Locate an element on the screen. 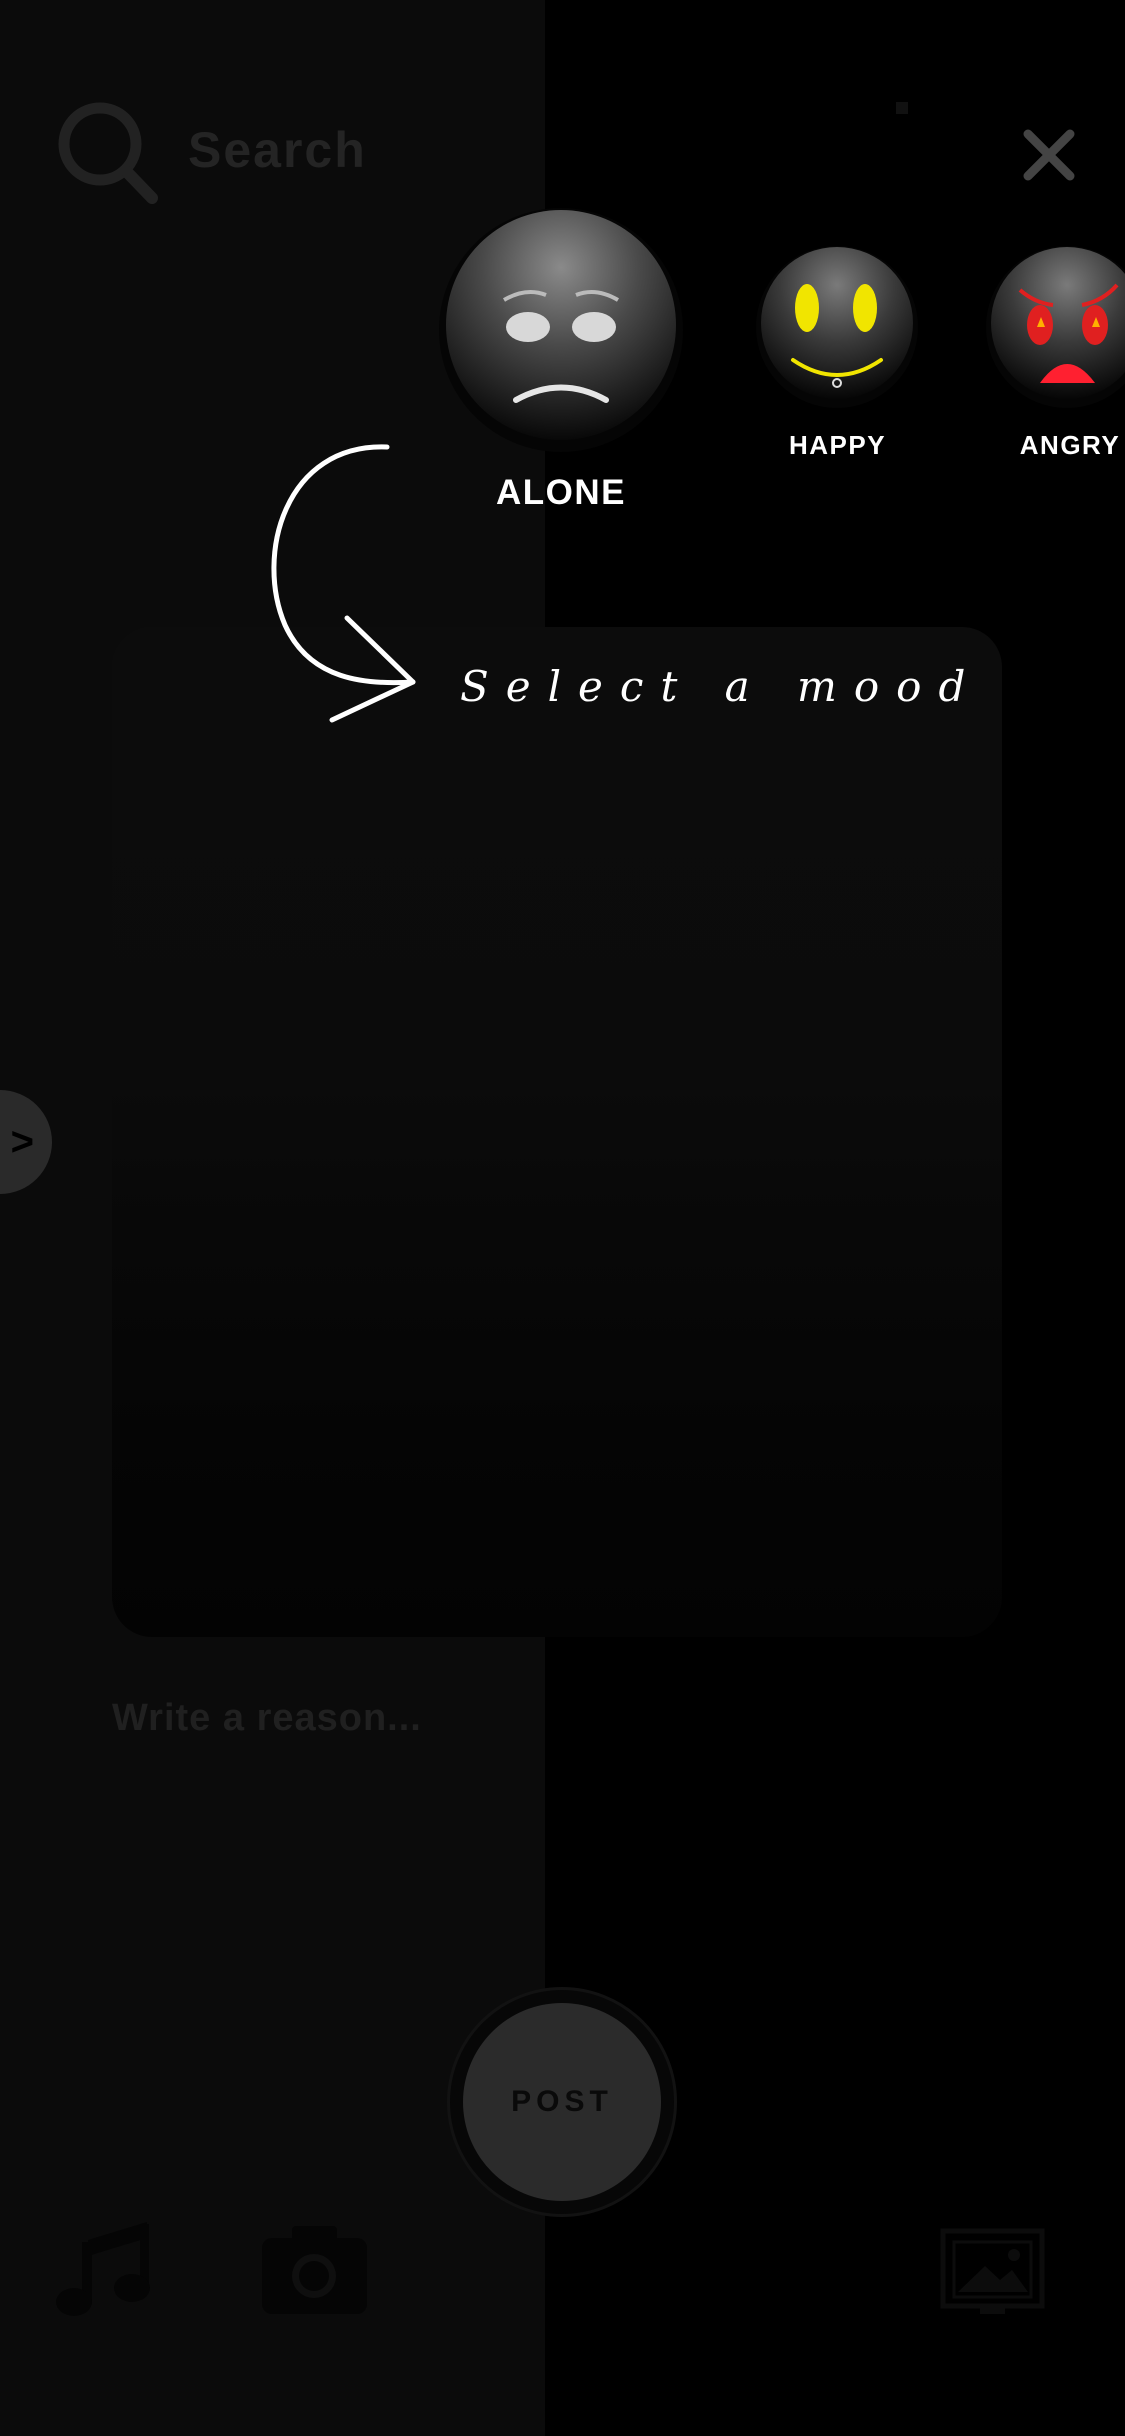 This screenshot has width=1125, height=2436. mood-label-happy: HAPPY is located at coordinates (837, 445).